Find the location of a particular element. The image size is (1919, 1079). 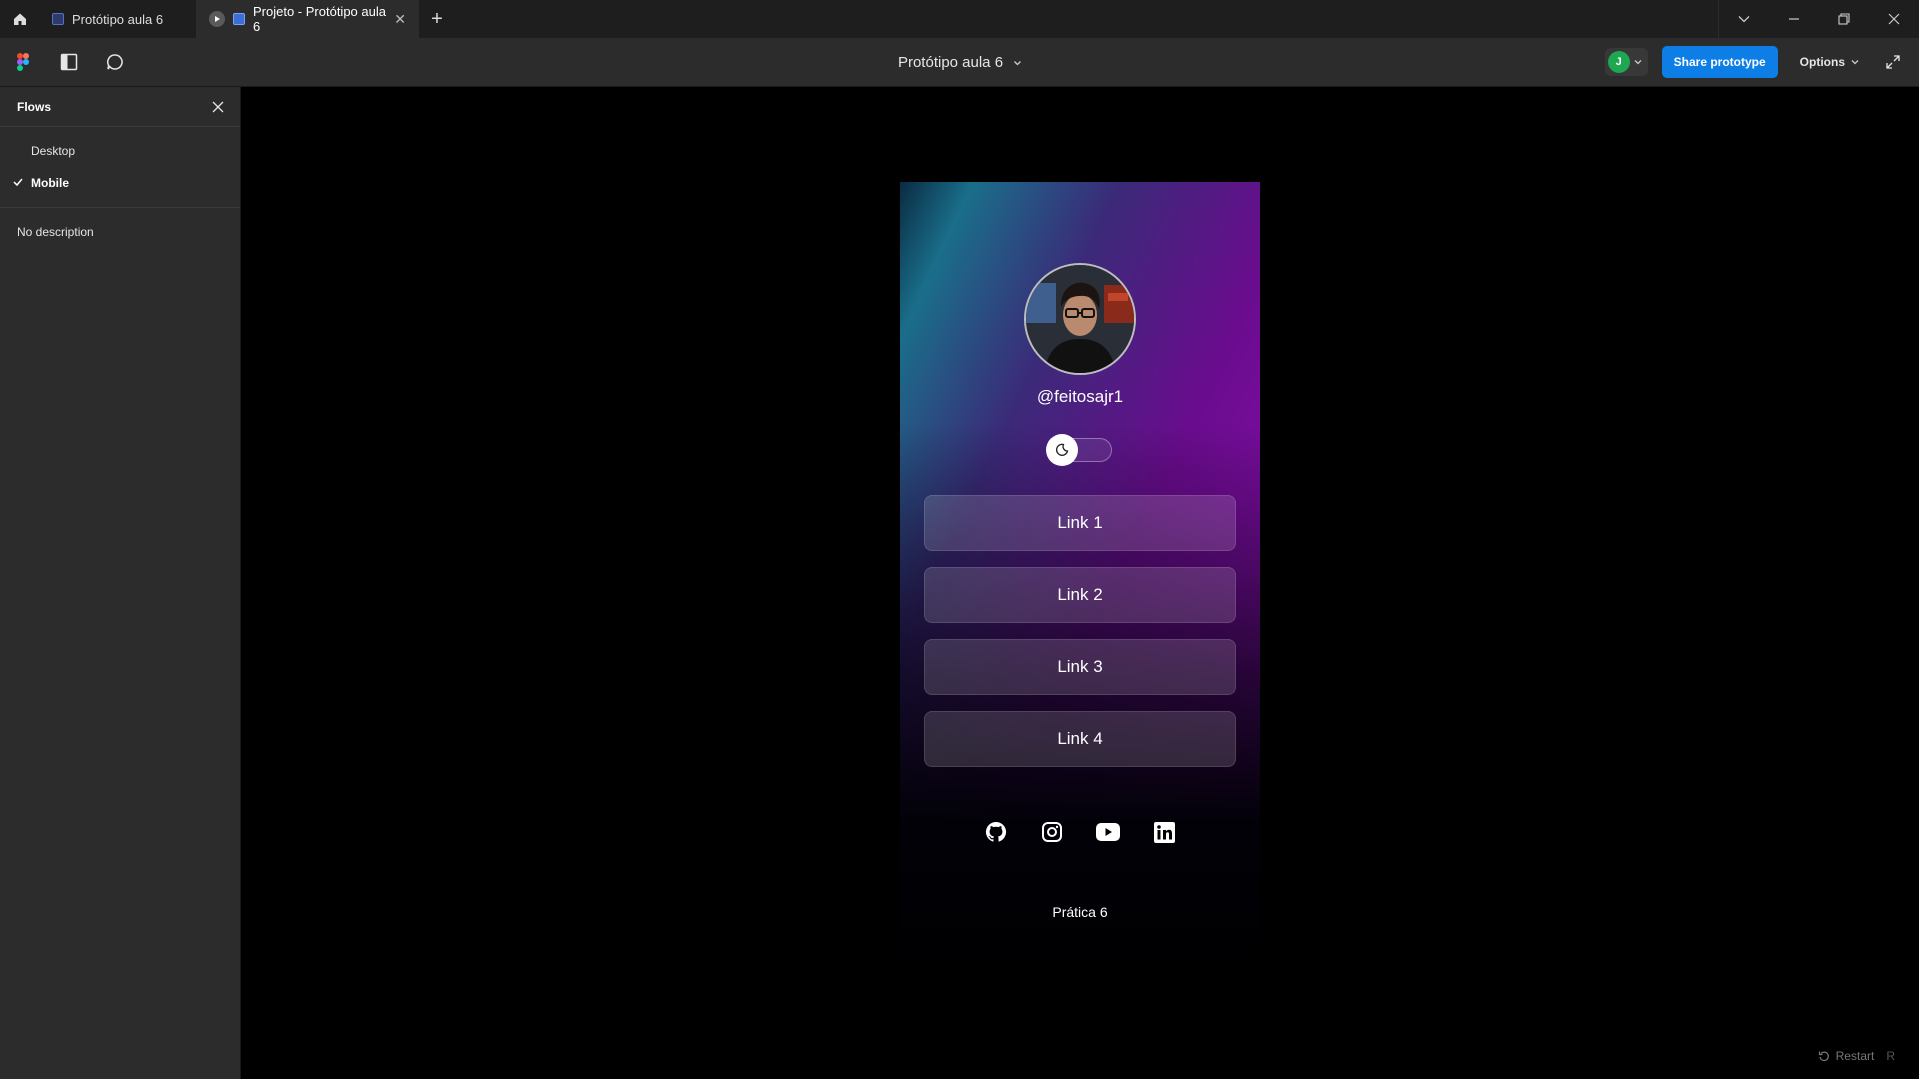

figma-logo-icon is located at coordinates (23, 62).